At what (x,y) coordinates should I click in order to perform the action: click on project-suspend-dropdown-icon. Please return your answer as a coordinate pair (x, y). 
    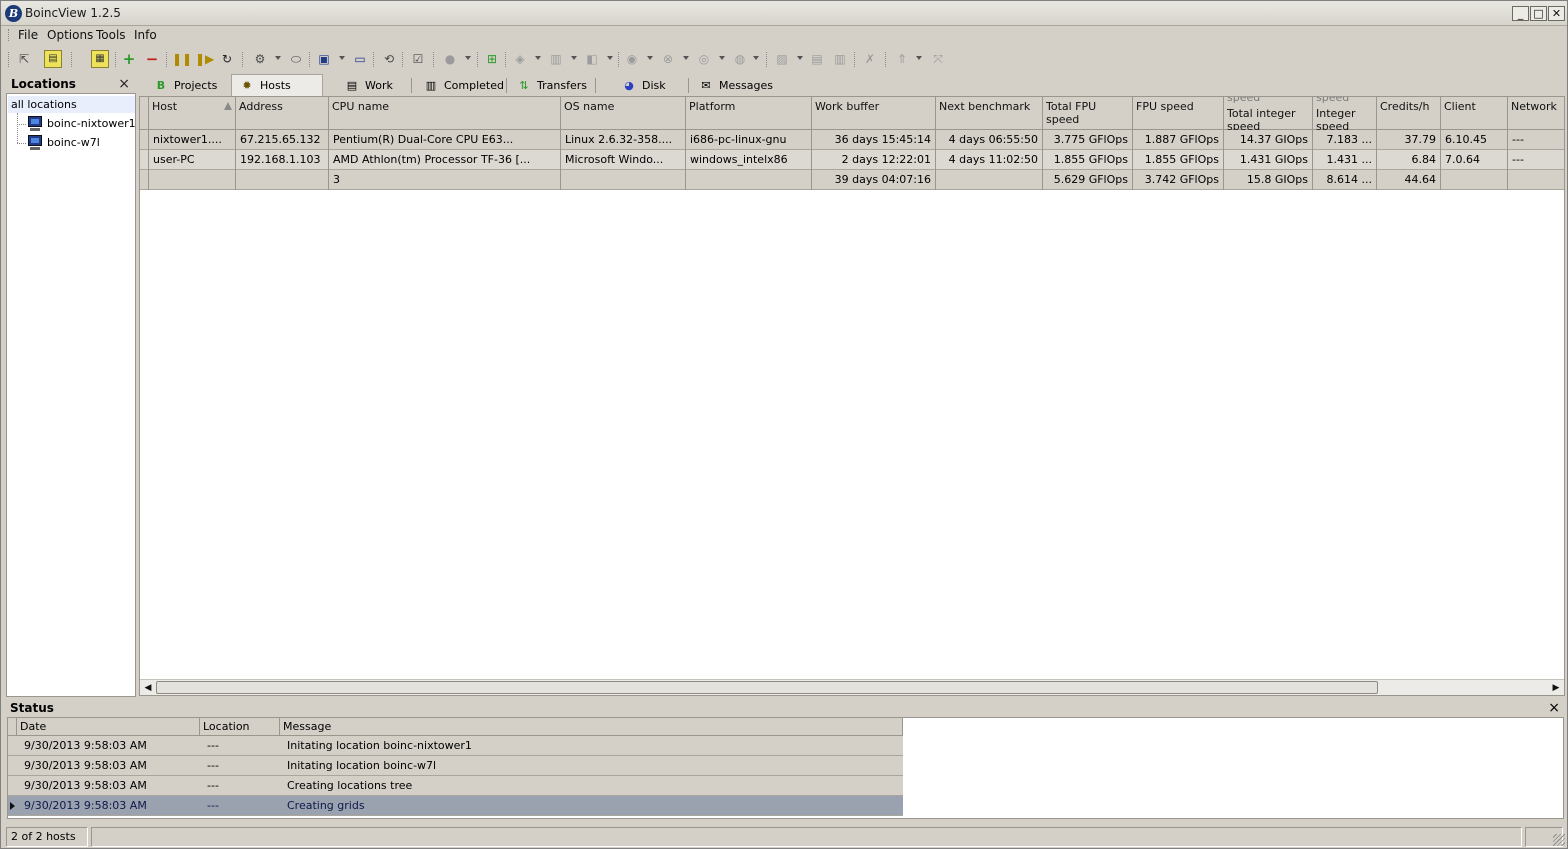
    Looking at the image, I should click on (574, 58).